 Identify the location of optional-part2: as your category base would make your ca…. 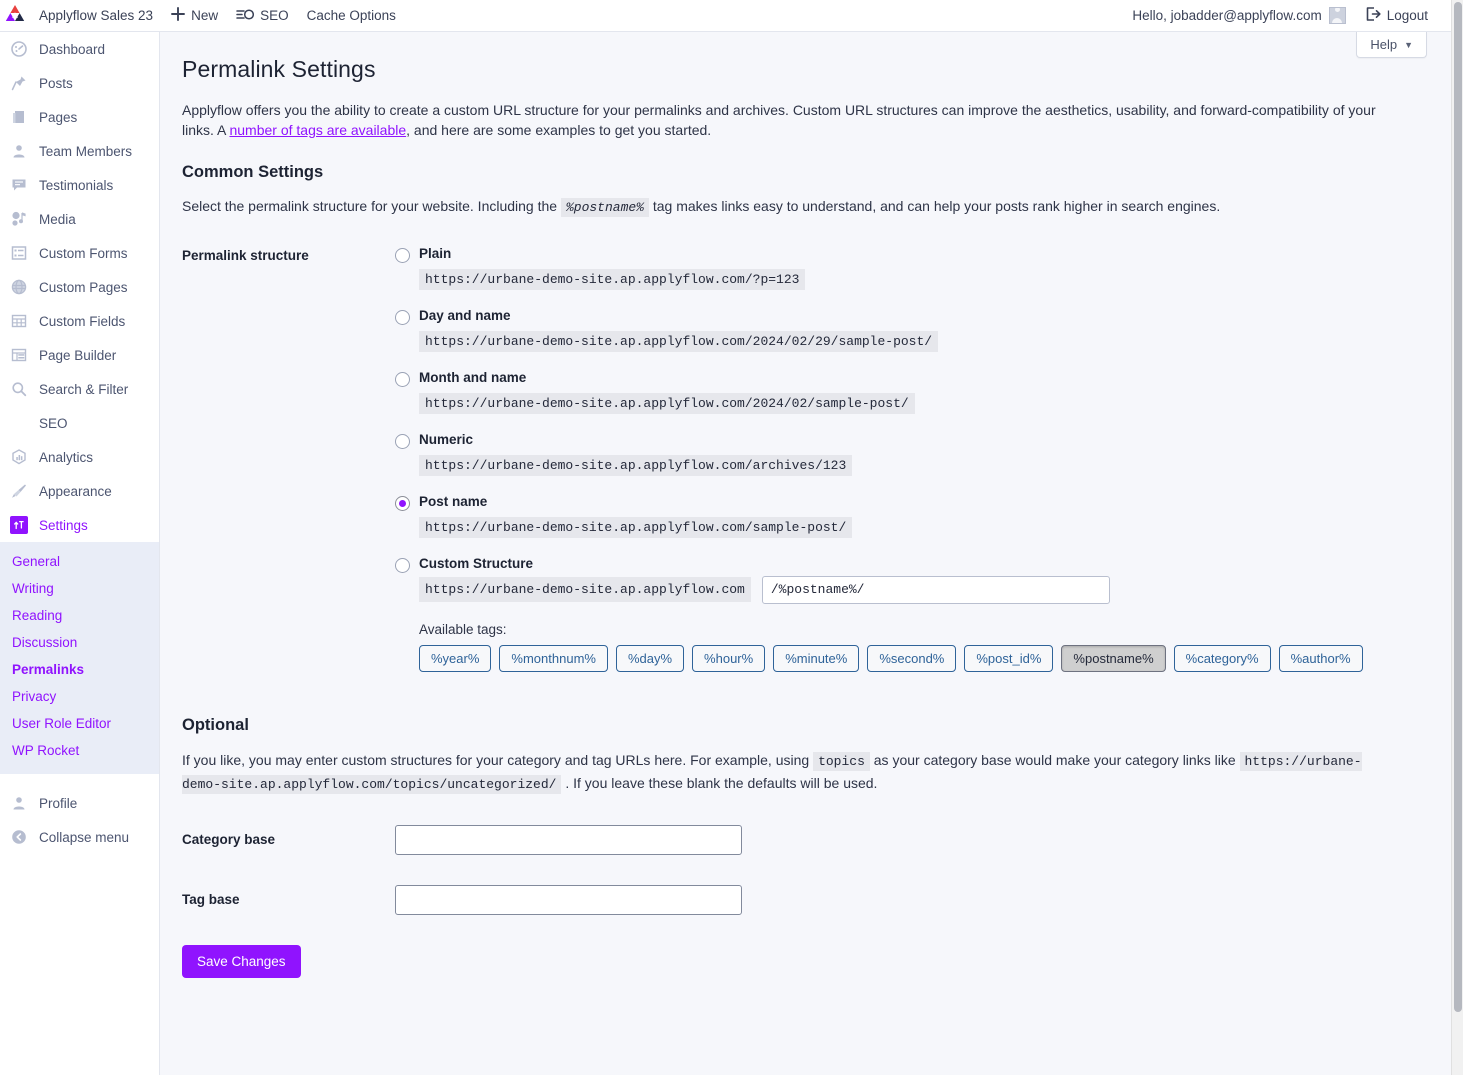
(1054, 759).